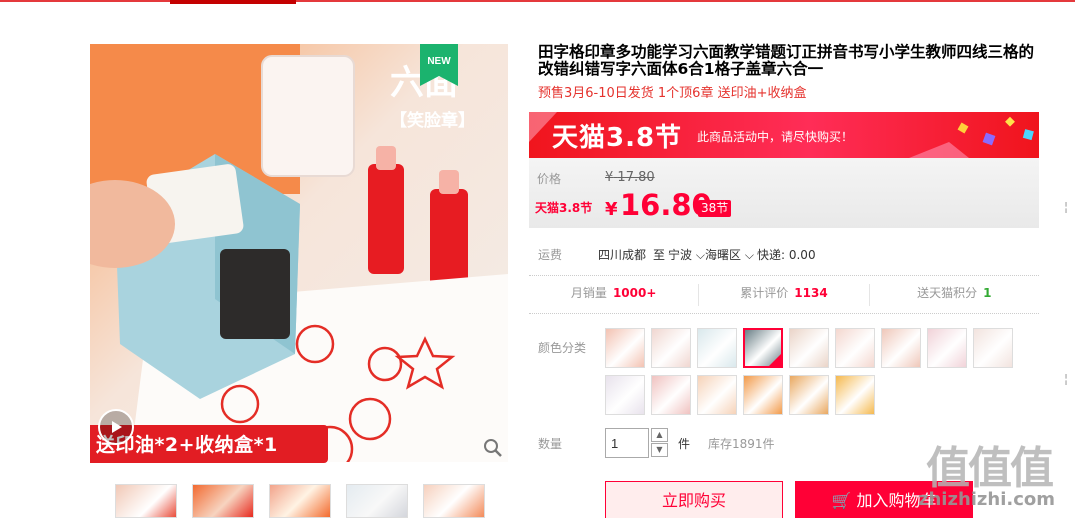 This screenshot has width=1075, height=518. What do you see at coordinates (233, 2) in the screenshot?
I see `top-nav-active-indicator` at bounding box center [233, 2].